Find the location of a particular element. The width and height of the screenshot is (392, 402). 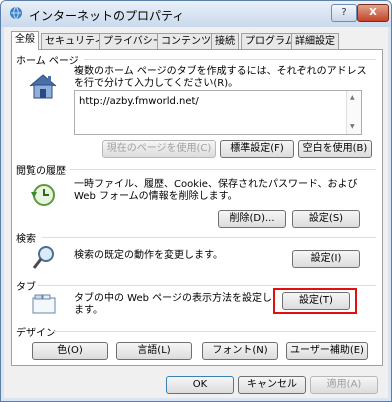

internet-options-icon is located at coordinates (16, 13).